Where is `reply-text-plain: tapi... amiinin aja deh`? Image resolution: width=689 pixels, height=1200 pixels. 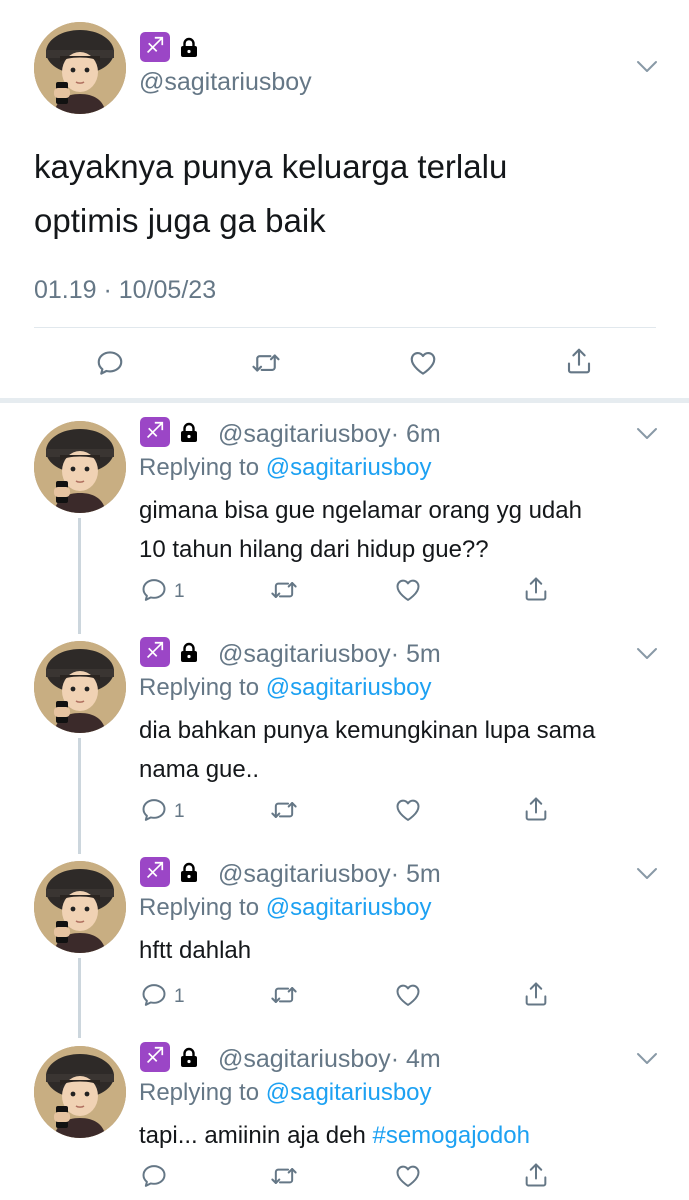
reply-text-plain: tapi... amiinin aja deh is located at coordinates (256, 1135).